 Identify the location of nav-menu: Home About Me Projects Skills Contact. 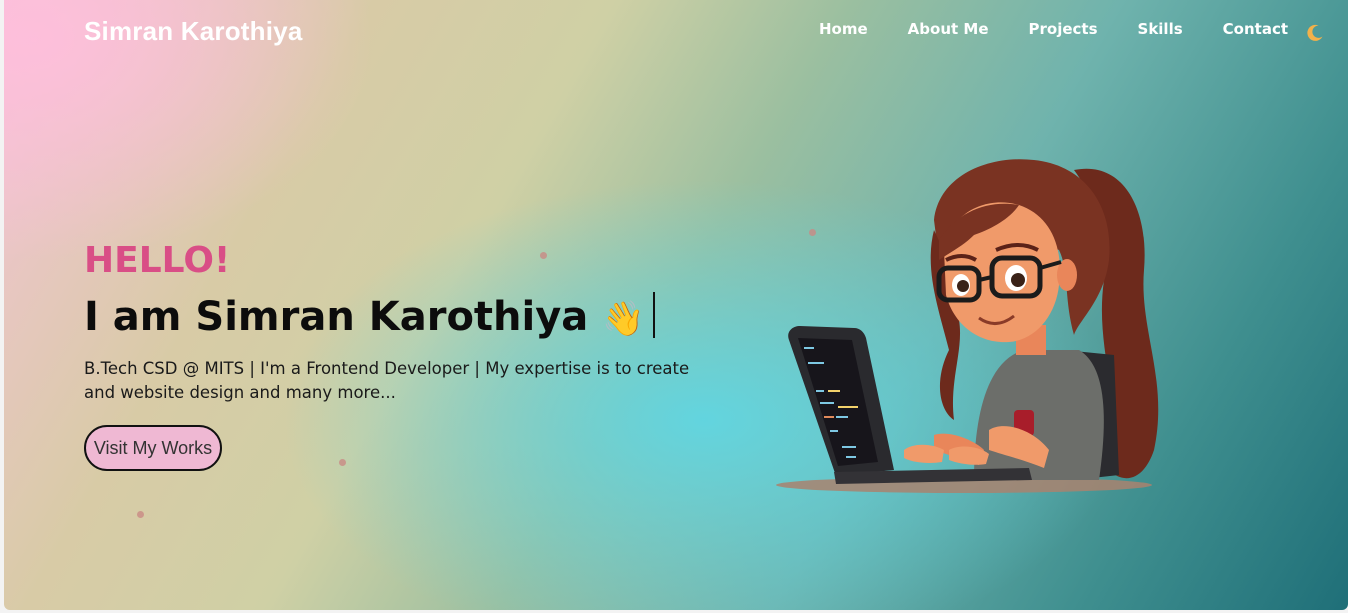
(1053, 29).